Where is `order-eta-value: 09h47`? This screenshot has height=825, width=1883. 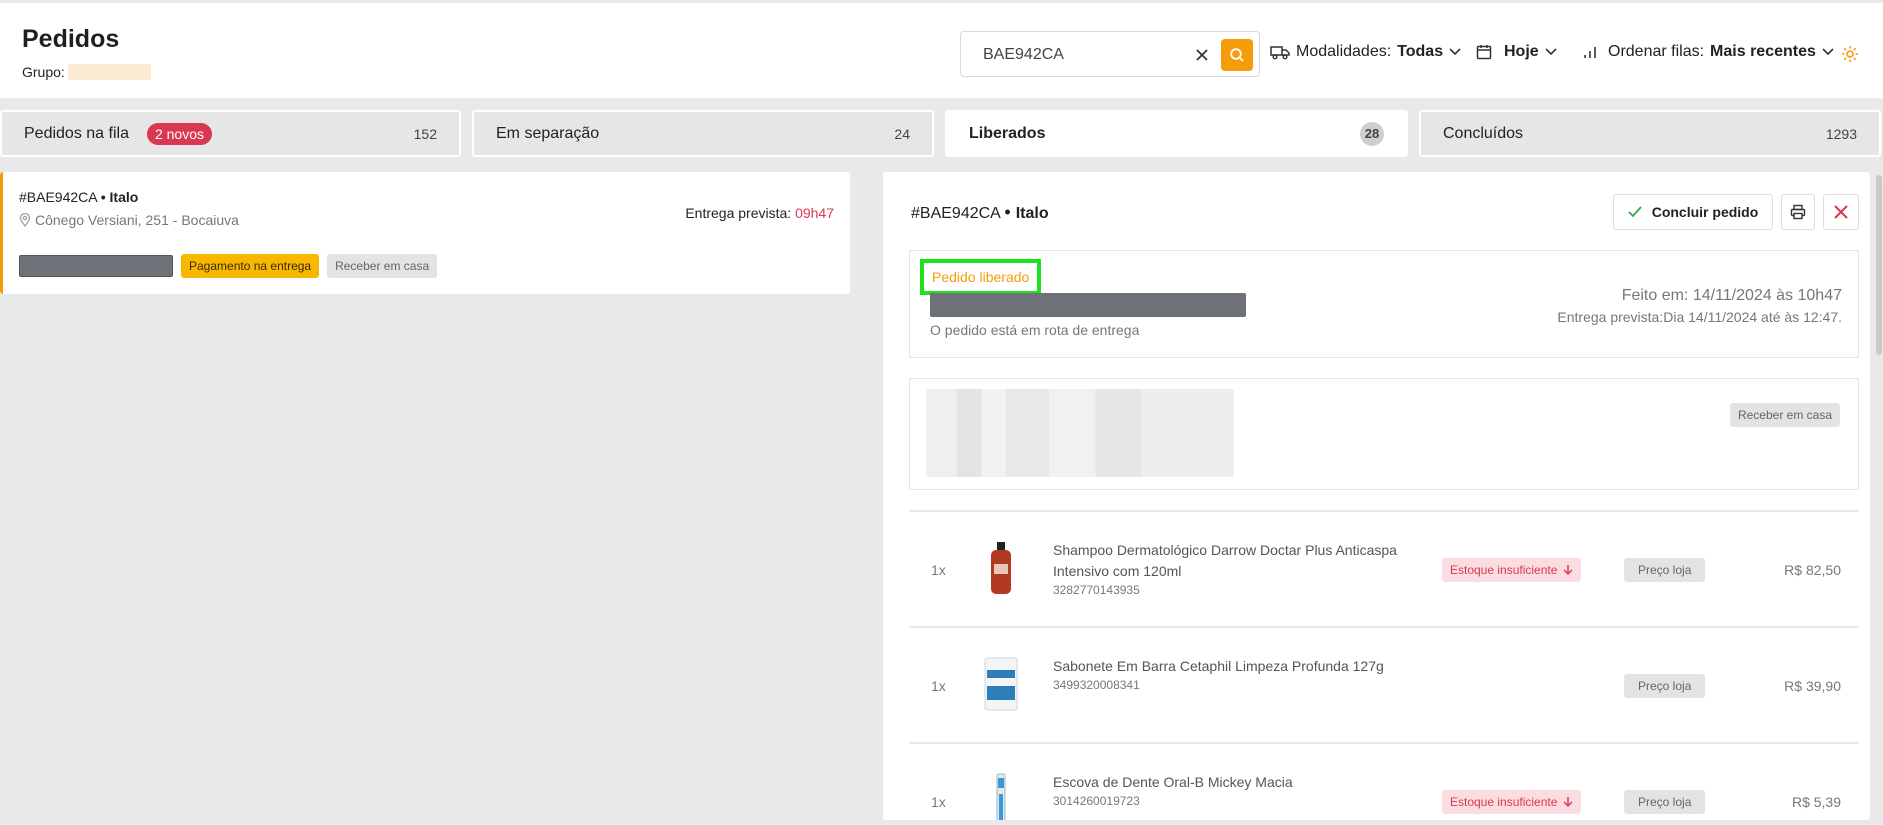
order-eta-value: 09h47 is located at coordinates (814, 213).